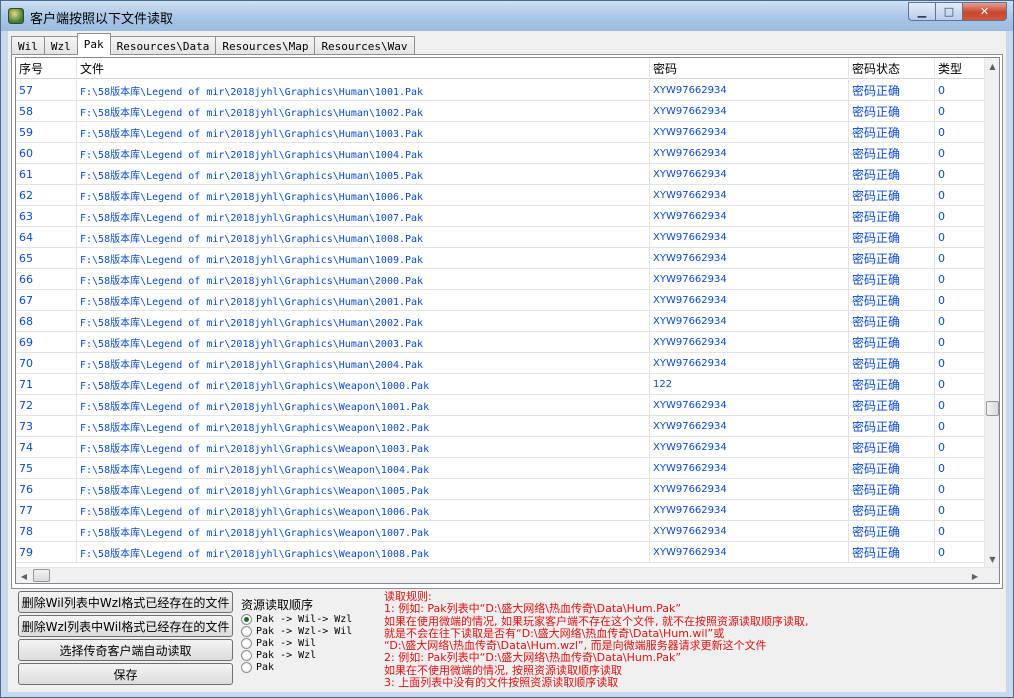  I want to click on column-header-index: 序号, so click(46, 68).